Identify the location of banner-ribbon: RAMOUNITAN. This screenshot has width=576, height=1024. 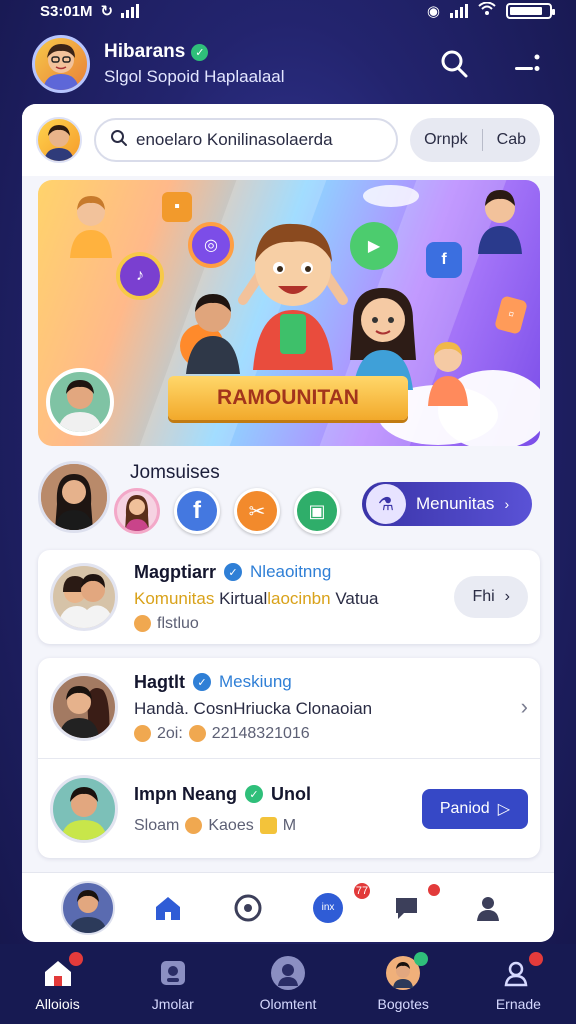
(288, 398).